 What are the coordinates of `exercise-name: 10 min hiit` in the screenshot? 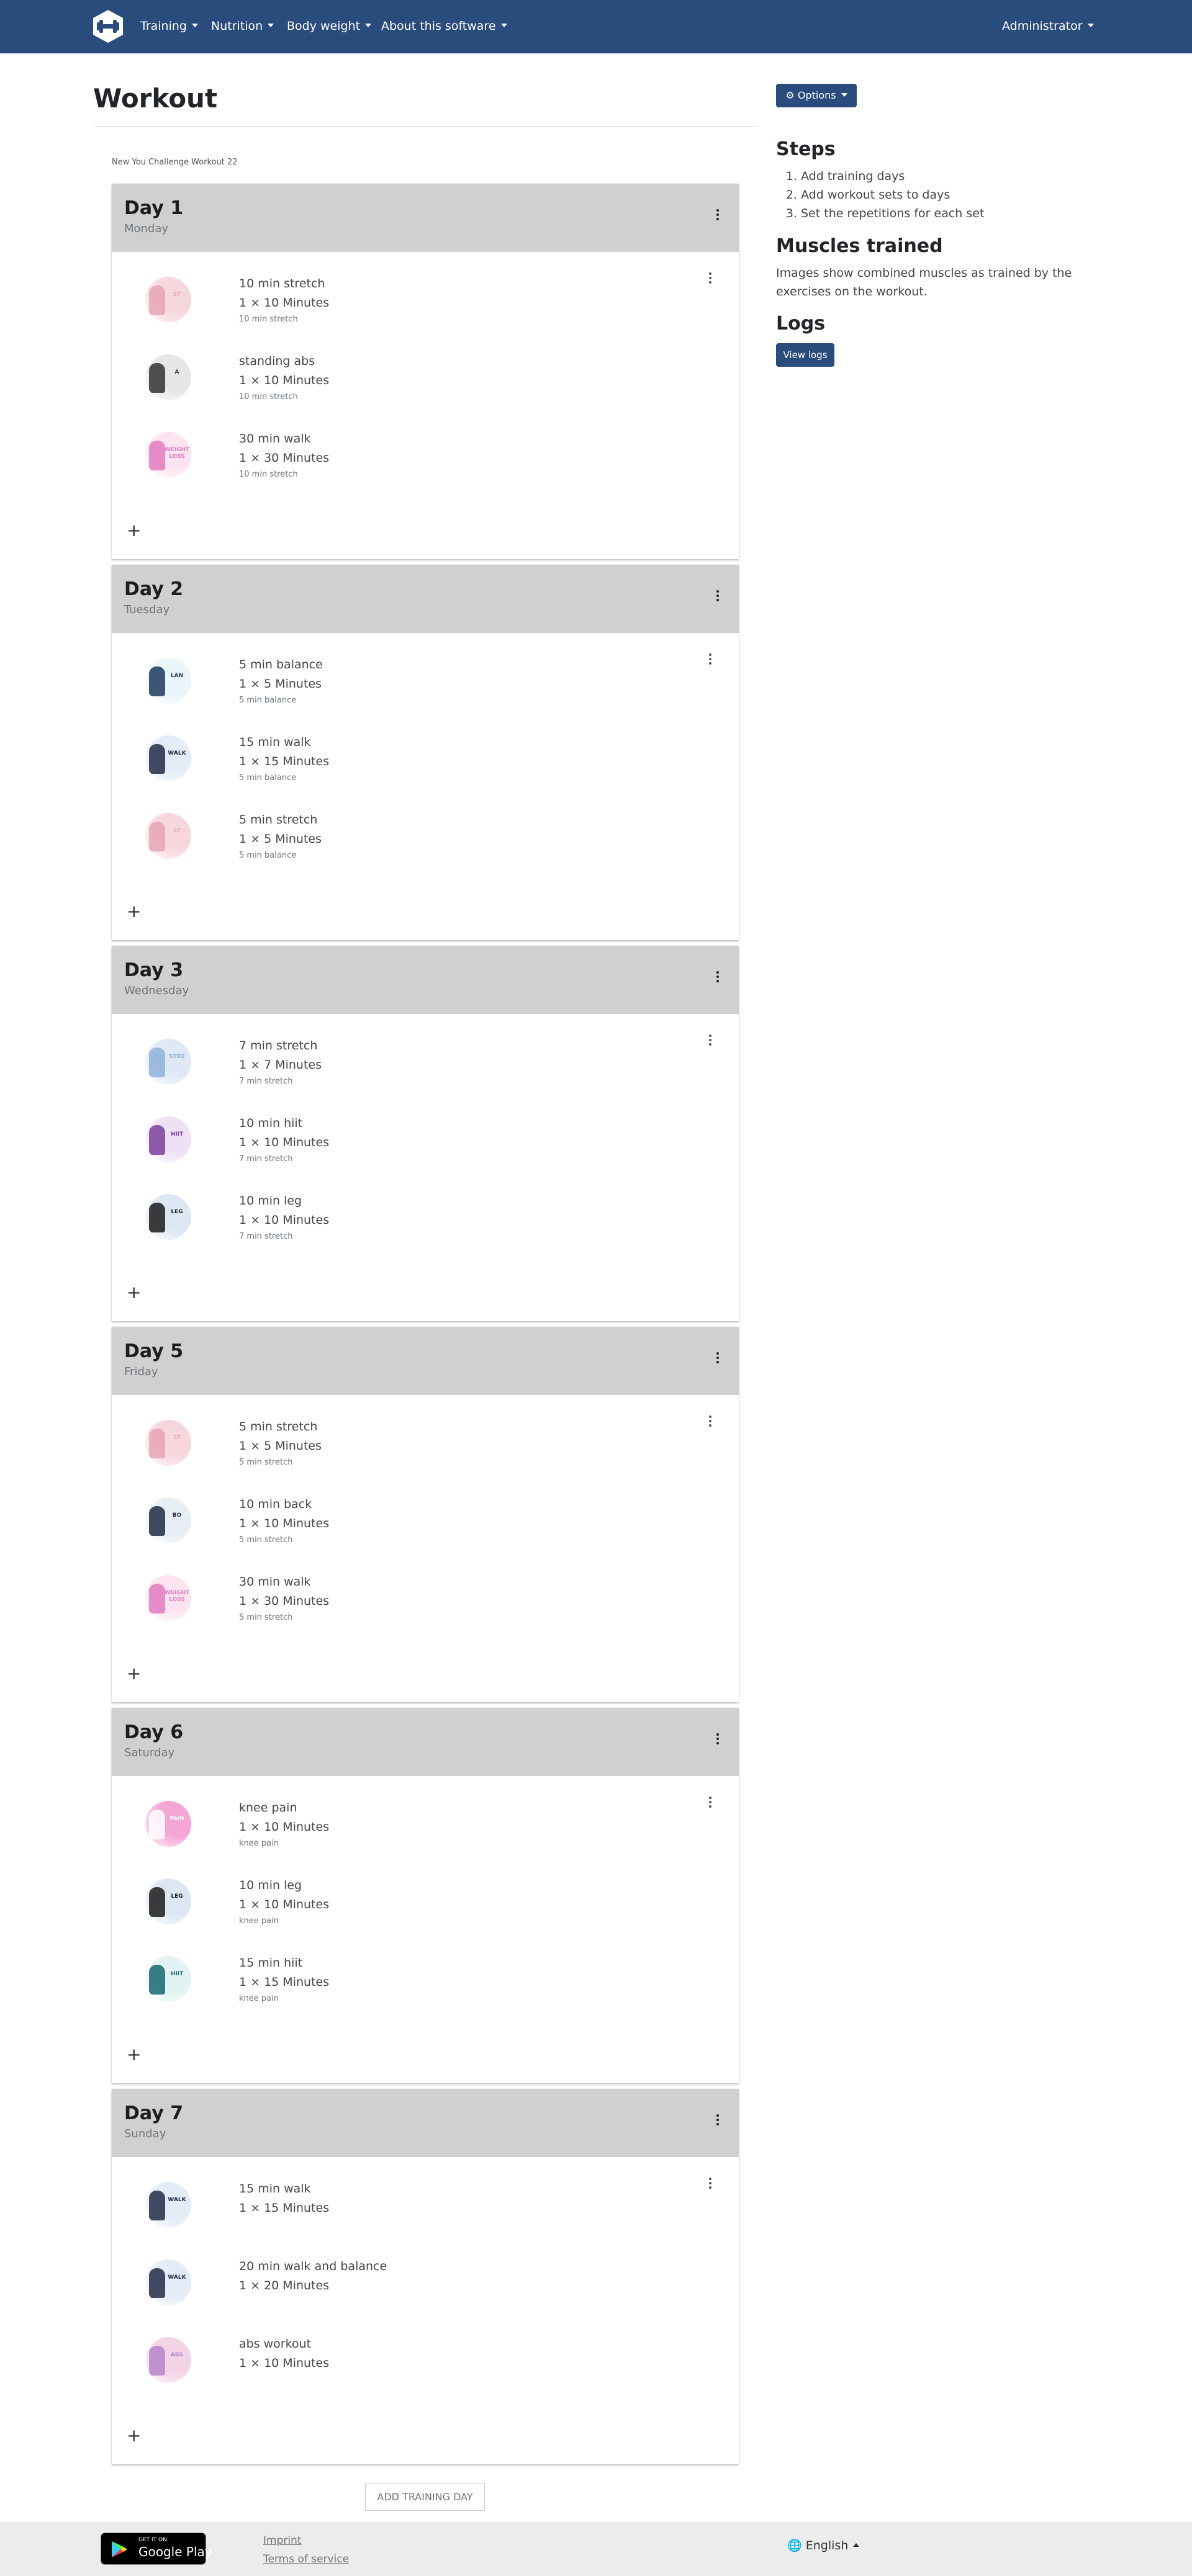 It's located at (271, 1123).